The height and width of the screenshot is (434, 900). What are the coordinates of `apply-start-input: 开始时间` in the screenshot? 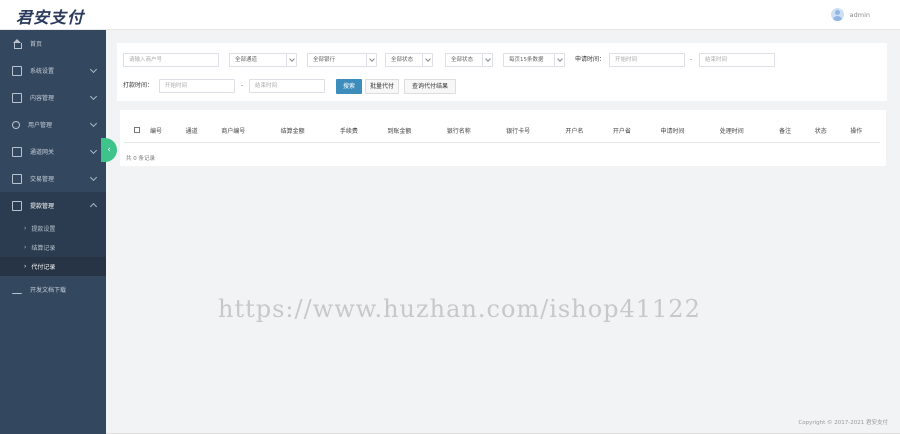 It's located at (647, 60).